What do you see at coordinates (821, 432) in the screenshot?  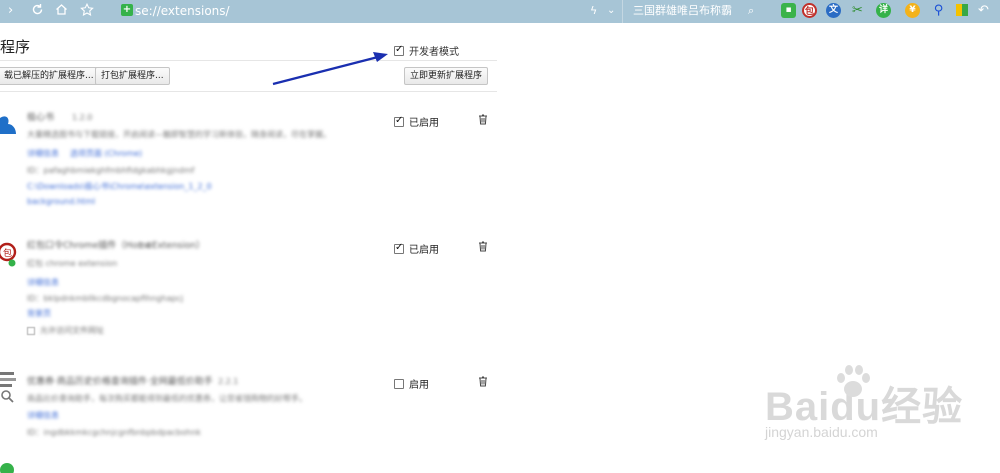 I see `watermark-url: jingyan.baidu.com` at bounding box center [821, 432].